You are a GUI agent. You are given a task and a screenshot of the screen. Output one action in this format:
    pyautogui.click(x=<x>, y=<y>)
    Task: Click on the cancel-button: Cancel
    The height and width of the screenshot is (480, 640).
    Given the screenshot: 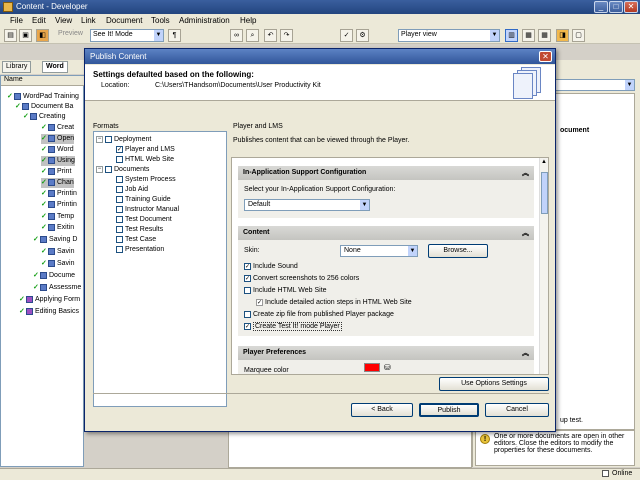 What is the action you would take?
    pyautogui.click(x=517, y=410)
    